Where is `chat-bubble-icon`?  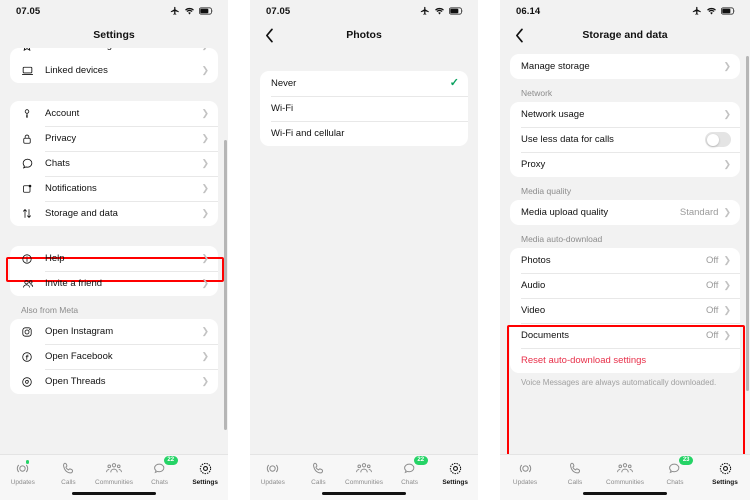 chat-bubble-icon is located at coordinates (33, 163).